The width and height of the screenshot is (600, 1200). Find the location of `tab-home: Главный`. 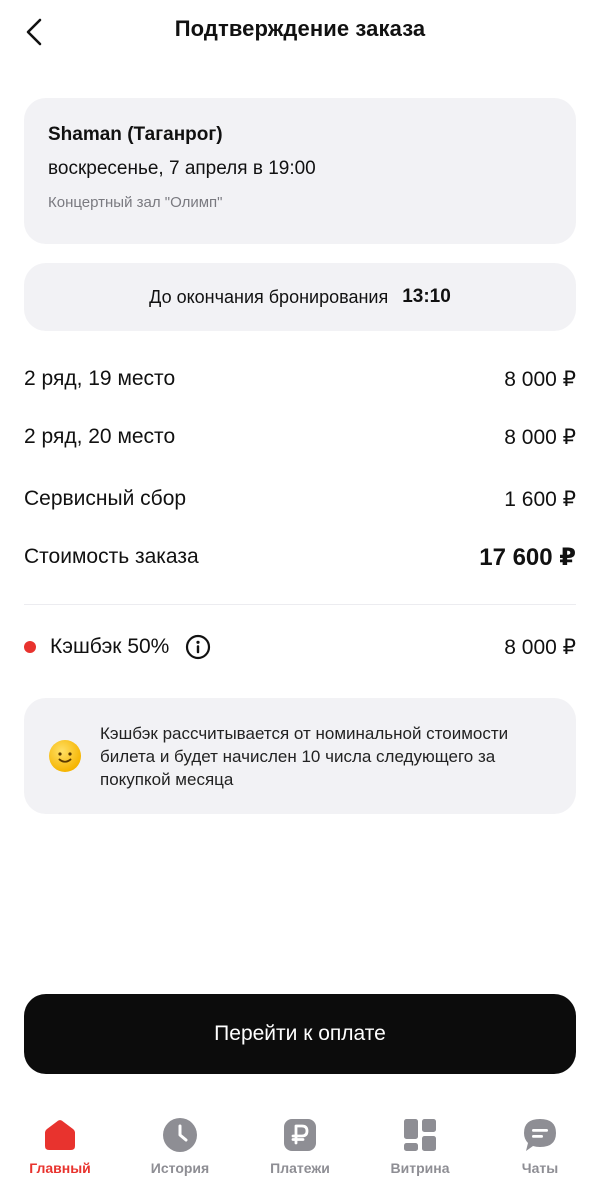

tab-home: Главный is located at coordinates (60, 1155).